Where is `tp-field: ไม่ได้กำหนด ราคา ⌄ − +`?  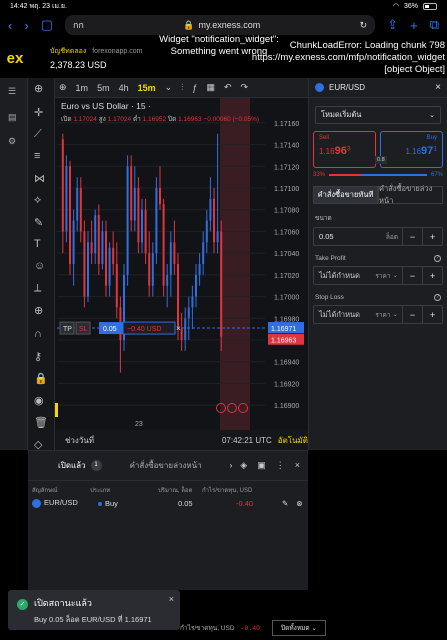 tp-field: ไม่ได้กำหนด ราคา ⌄ − + is located at coordinates (378, 275).